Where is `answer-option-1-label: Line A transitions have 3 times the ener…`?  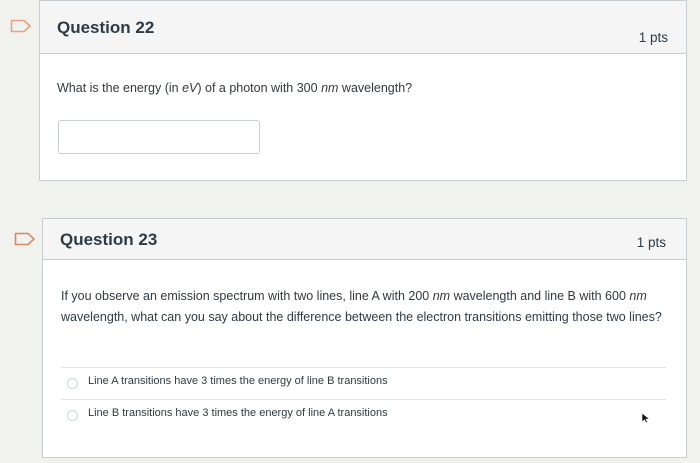 answer-option-1-label: Line A transitions have 3 times the ener… is located at coordinates (238, 381).